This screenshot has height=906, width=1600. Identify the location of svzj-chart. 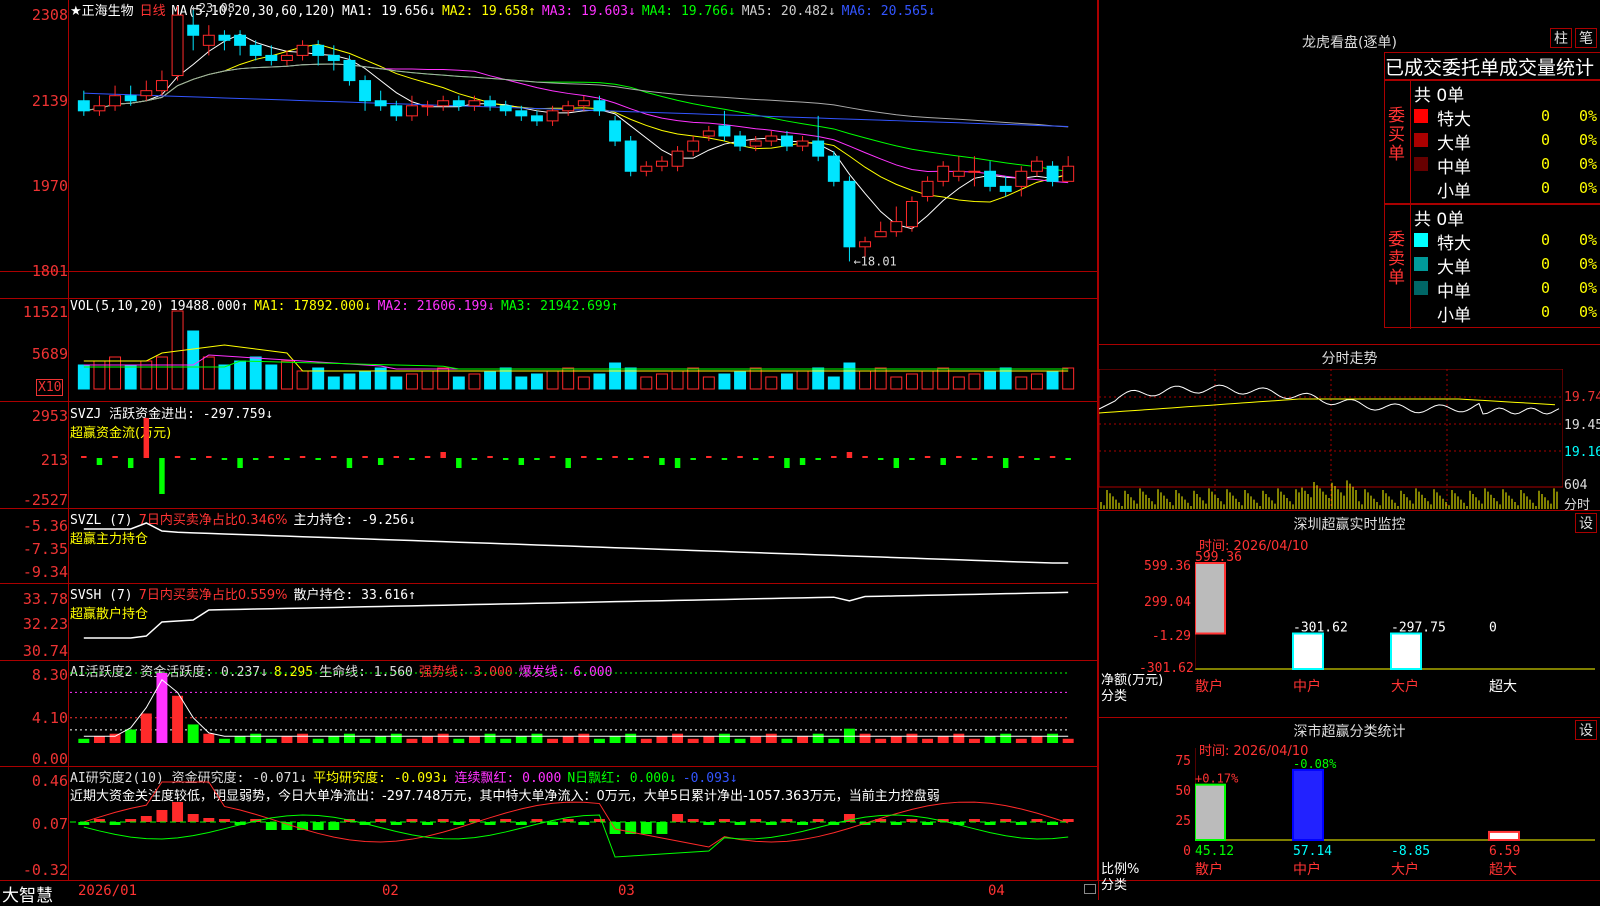
(583, 456).